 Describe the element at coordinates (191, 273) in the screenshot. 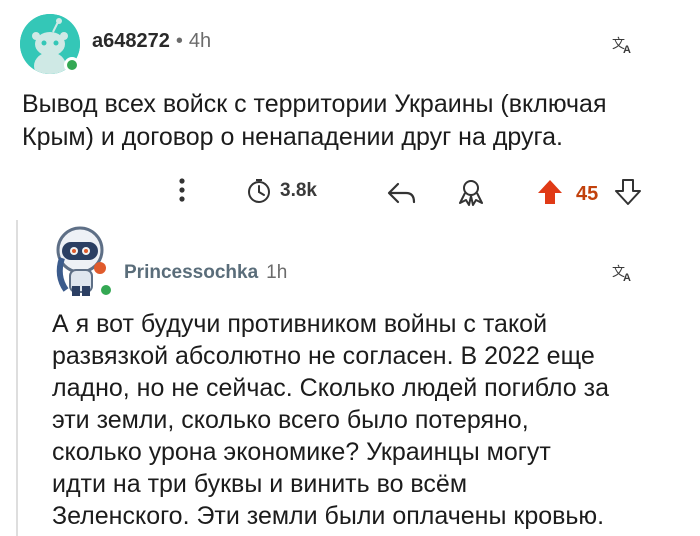

I see `reply-username: Princessochka` at that location.